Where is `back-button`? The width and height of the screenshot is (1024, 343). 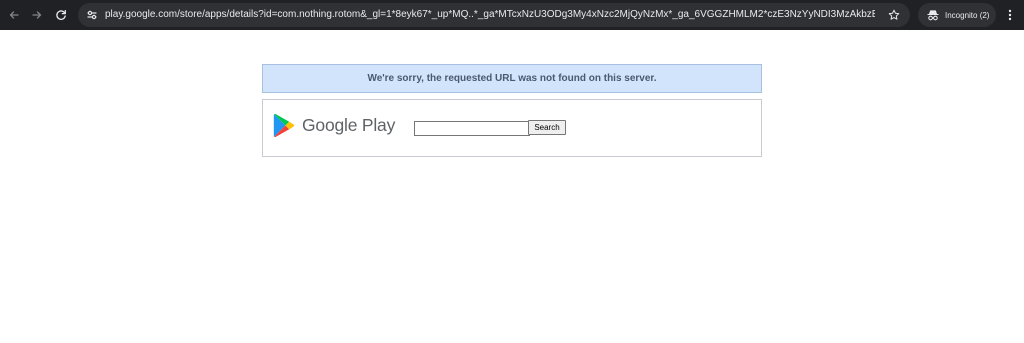
back-button is located at coordinates (14, 15).